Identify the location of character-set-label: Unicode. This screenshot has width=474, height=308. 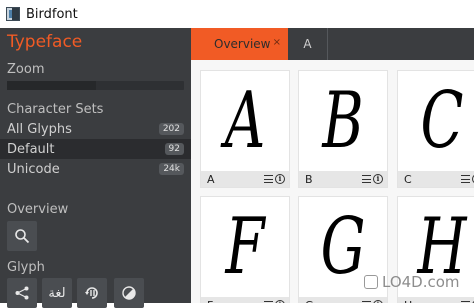
(33, 169).